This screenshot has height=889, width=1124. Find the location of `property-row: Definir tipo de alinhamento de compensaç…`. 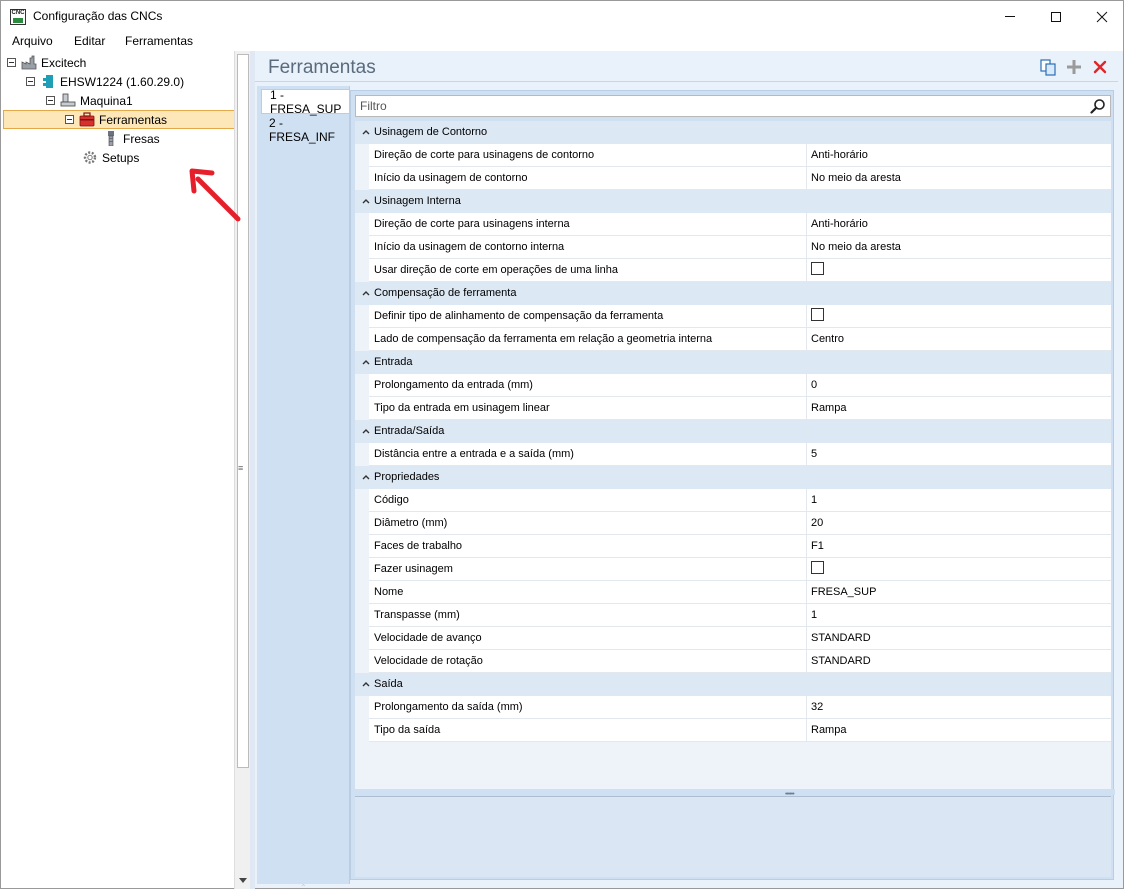

property-row: Definir tipo de alinhamento de compensaç… is located at coordinates (733, 316).